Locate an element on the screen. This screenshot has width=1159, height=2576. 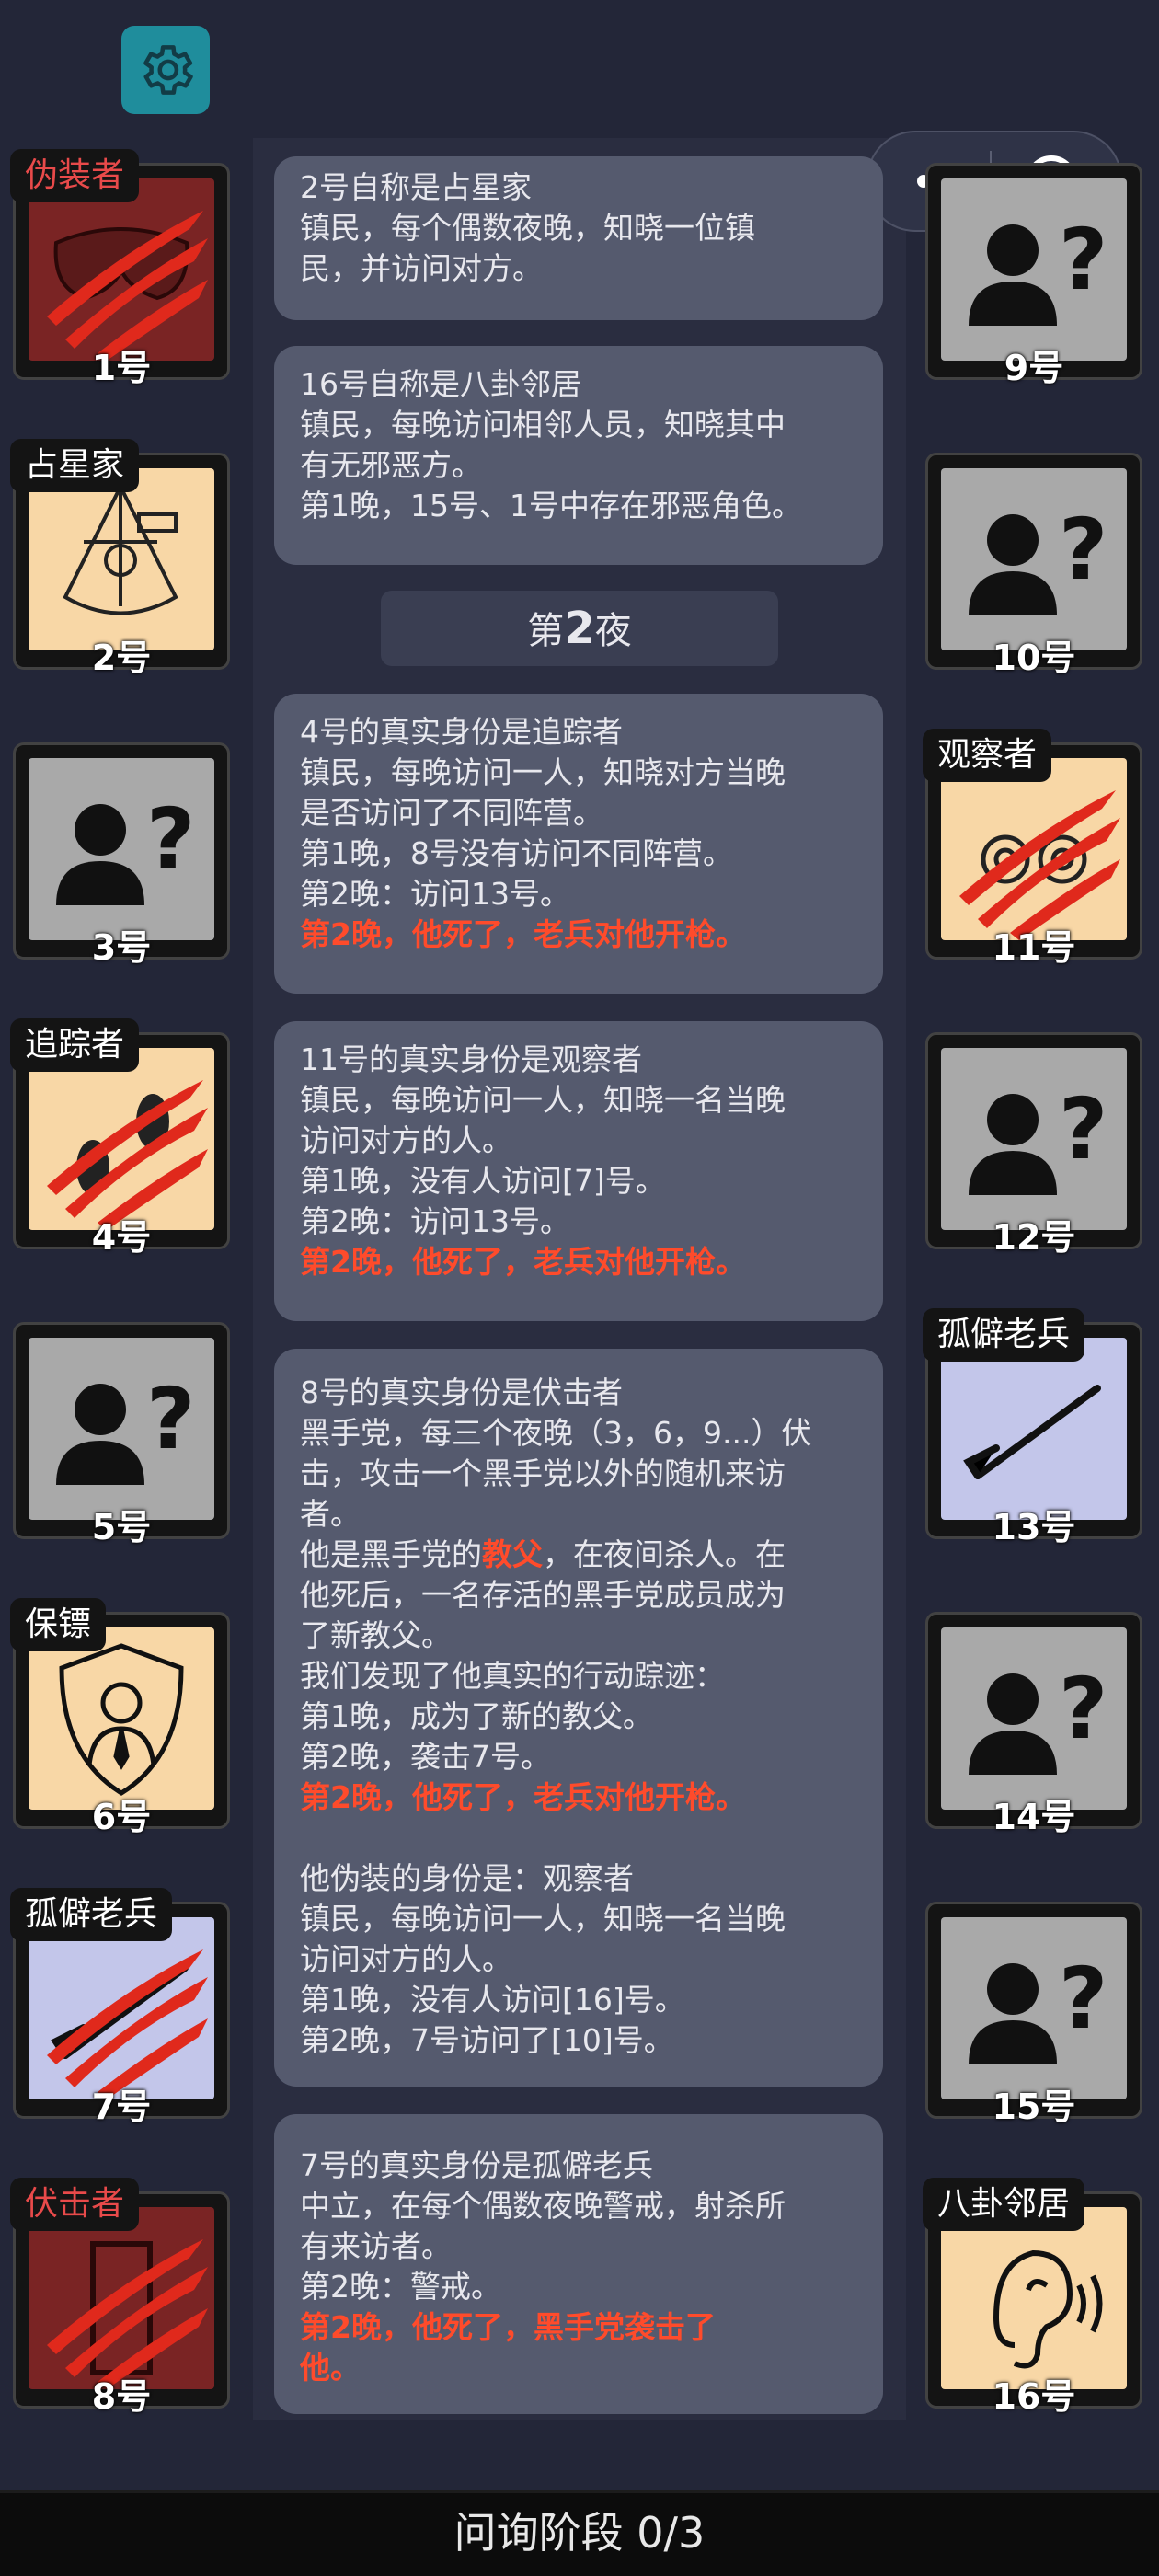
death-notice: 第2晚，他死了，黑手党袭击了 is located at coordinates (508, 2327).